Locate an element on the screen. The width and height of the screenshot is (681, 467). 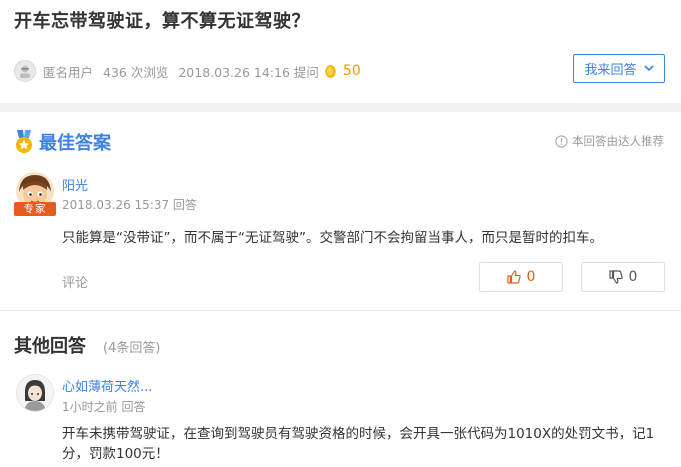
downvote-button: 0 is located at coordinates (623, 277).